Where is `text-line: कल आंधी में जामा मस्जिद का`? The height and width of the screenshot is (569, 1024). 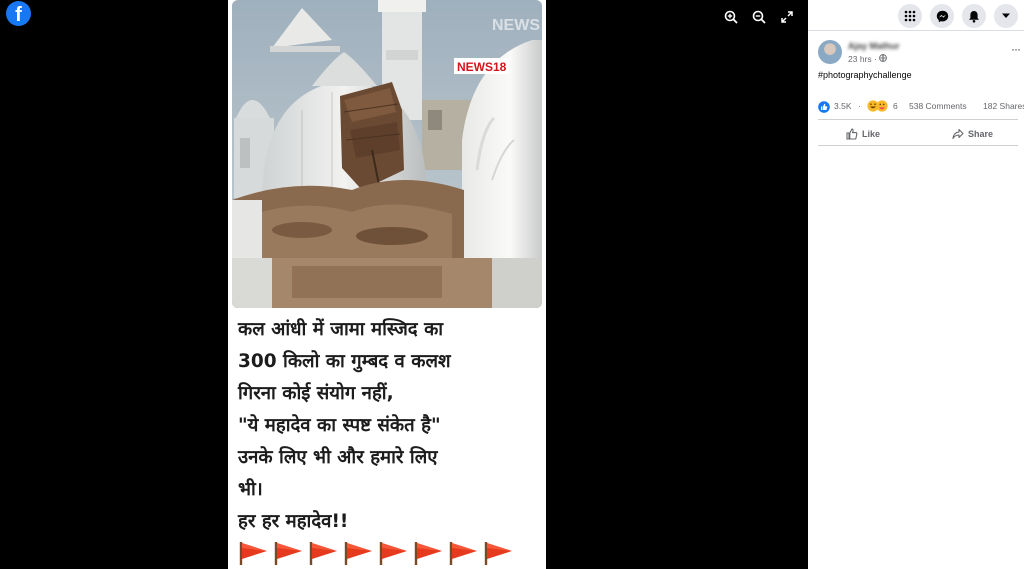
text-line: कल आंधी में जामा मस्जिद का is located at coordinates (341, 329).